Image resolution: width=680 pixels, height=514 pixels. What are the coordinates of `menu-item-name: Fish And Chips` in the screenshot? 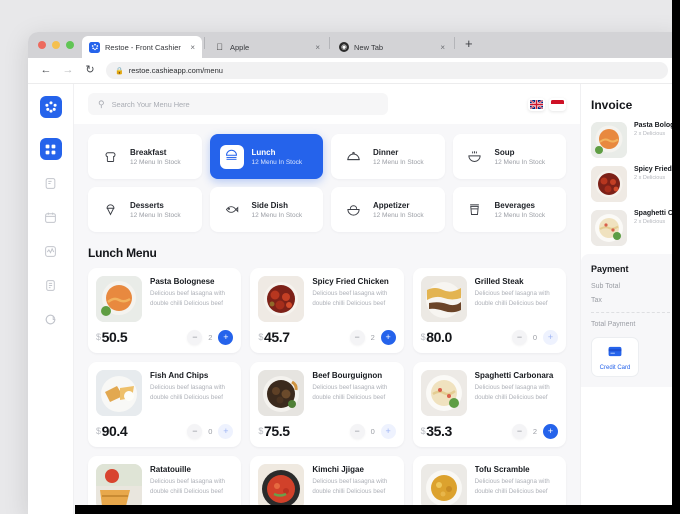 It's located at (179, 375).